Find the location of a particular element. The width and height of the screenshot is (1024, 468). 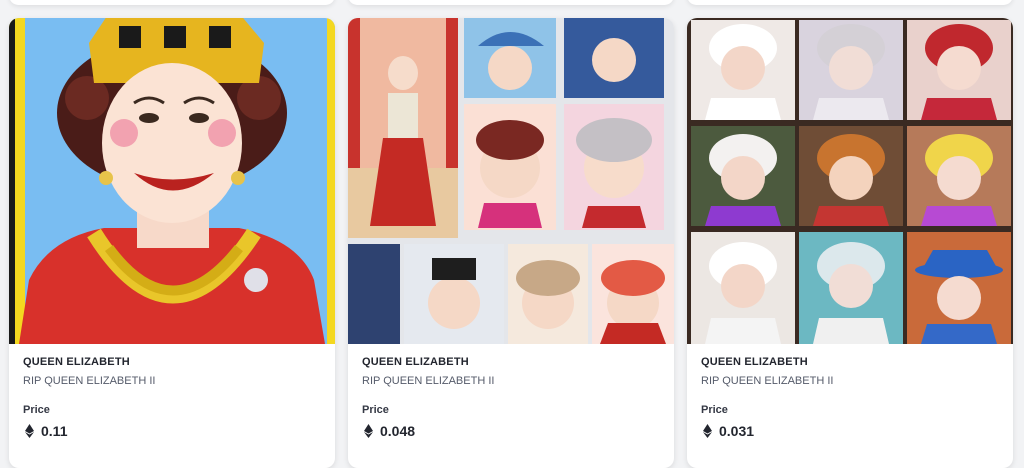

price-value: 0.11 is located at coordinates (54, 431).